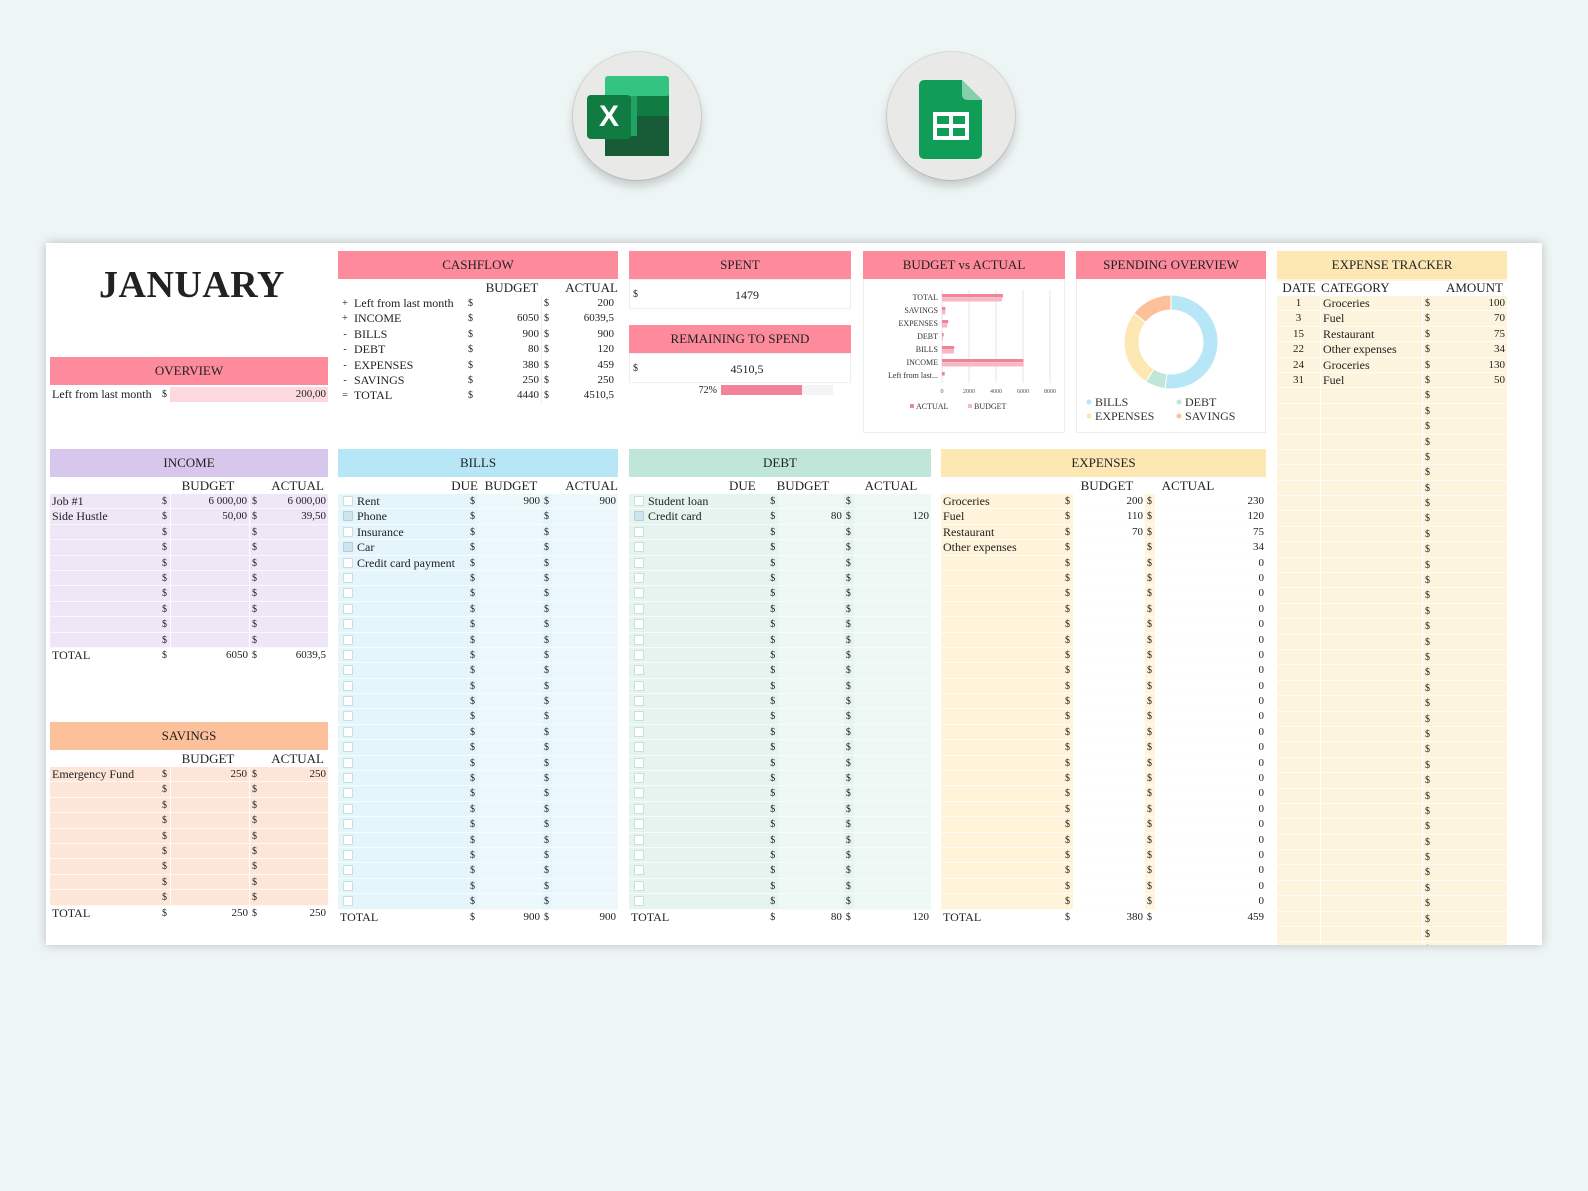 The height and width of the screenshot is (1191, 1588). I want to click on bills-budget: 900, so click(510, 501).